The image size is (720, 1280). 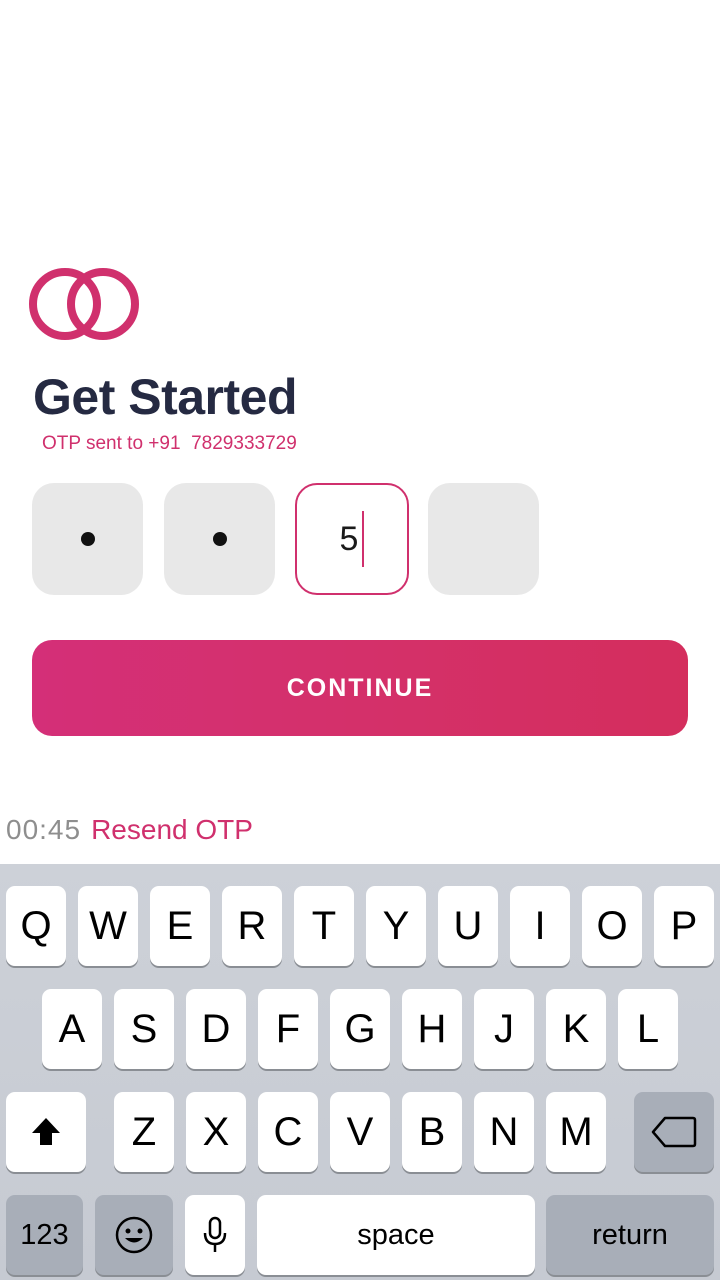 I want to click on otp-sent-label: OTP sent to +91, so click(x=111, y=443).